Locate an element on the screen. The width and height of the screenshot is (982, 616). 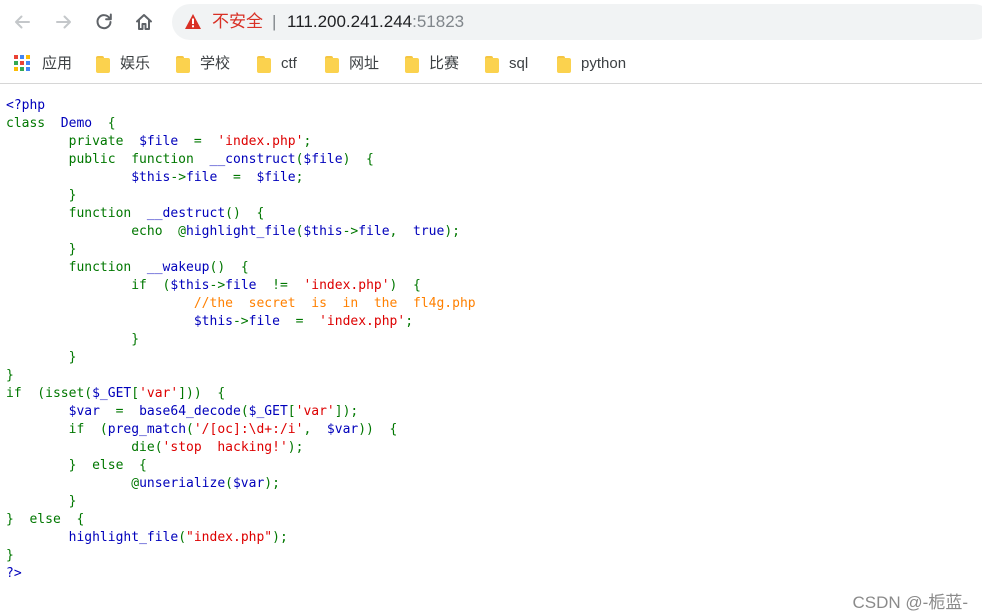
code-line: ?> is located at coordinates (486, 574).